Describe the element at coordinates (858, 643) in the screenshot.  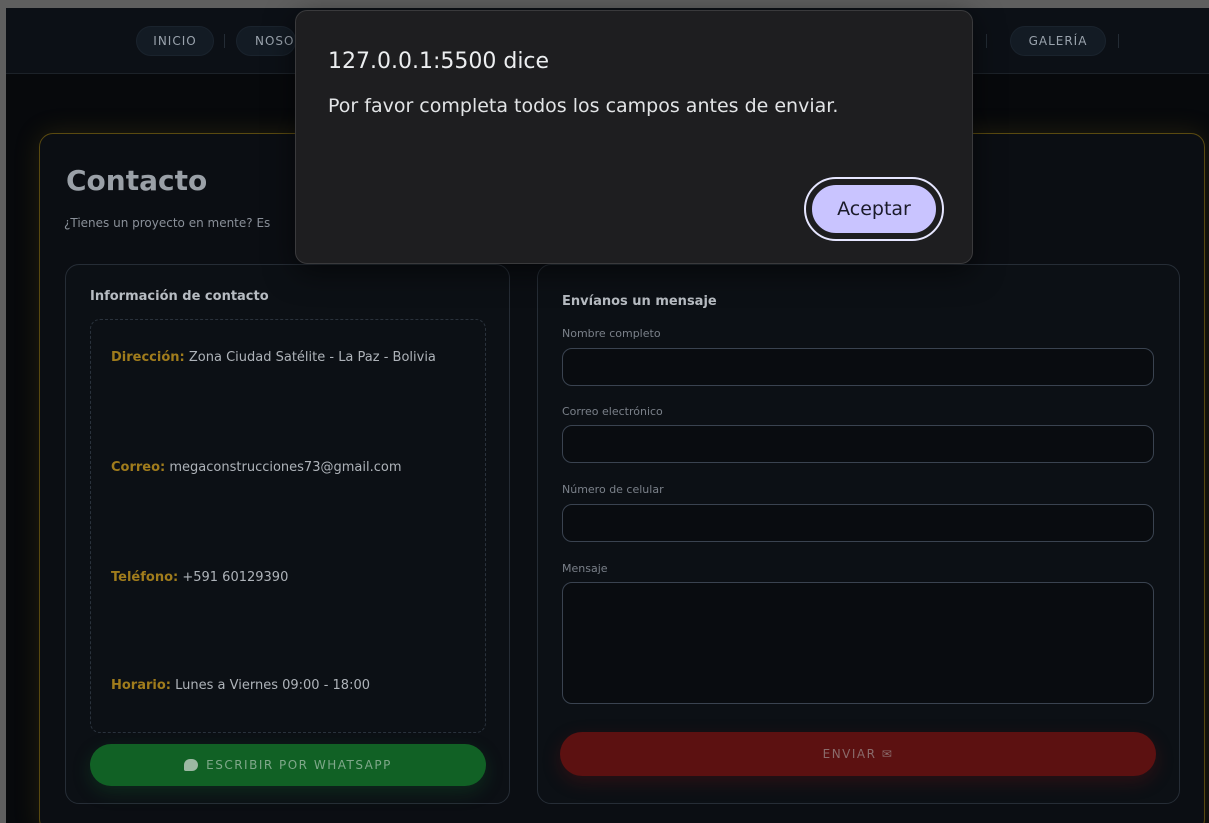
I see `message-textarea` at that location.